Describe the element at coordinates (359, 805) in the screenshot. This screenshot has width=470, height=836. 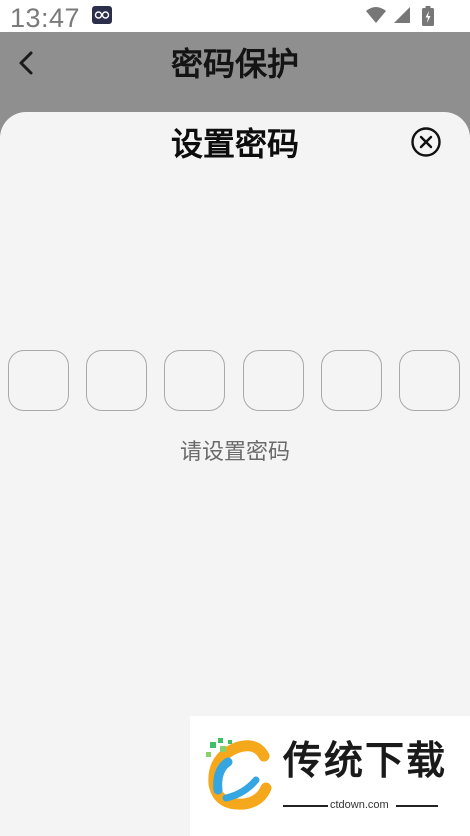
I see `watermark-domain: ctdown.com` at that location.